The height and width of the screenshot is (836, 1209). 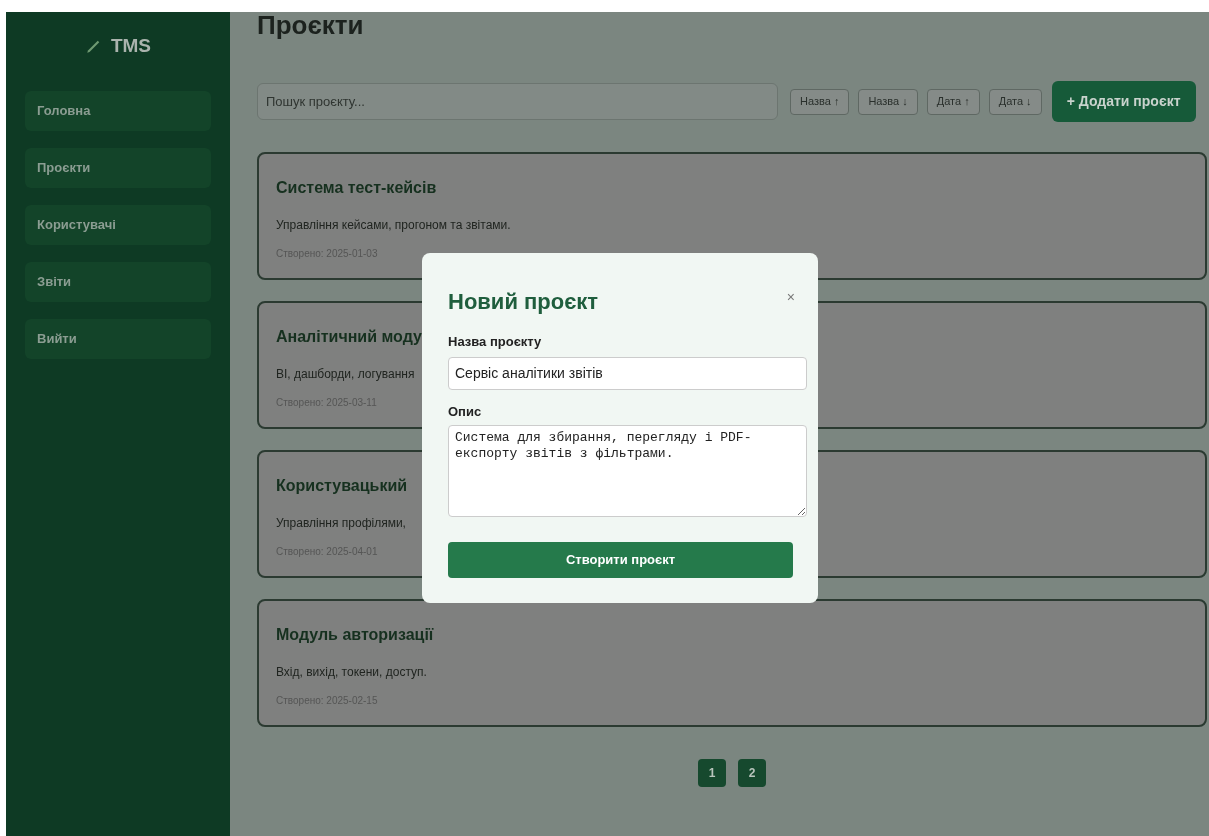 I want to click on project-description: Вхід, вихід, токени, доступ., so click(x=351, y=672).